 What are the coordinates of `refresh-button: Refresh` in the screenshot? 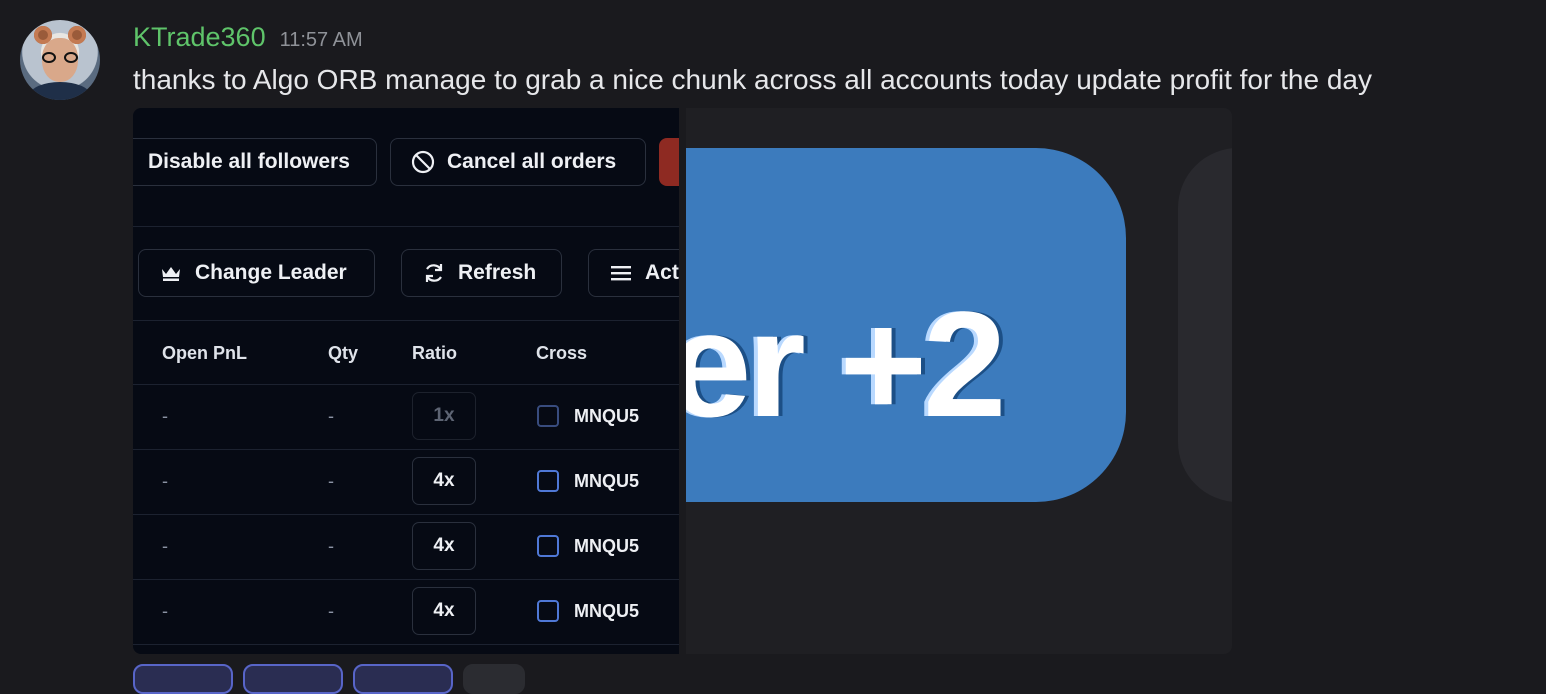 It's located at (481, 273).